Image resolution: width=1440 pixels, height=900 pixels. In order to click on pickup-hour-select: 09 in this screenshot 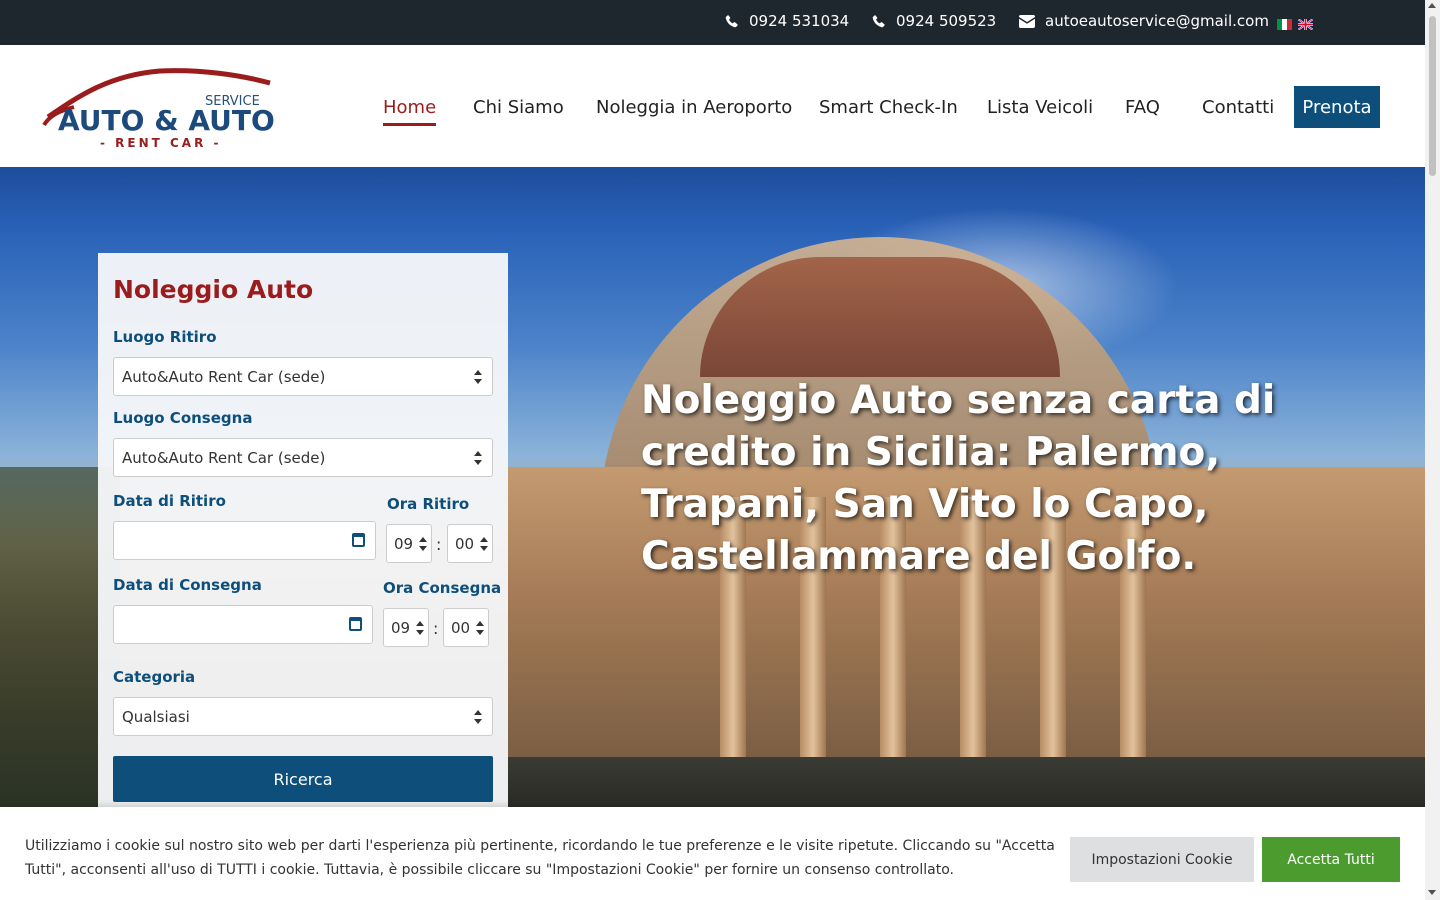, I will do `click(409, 543)`.